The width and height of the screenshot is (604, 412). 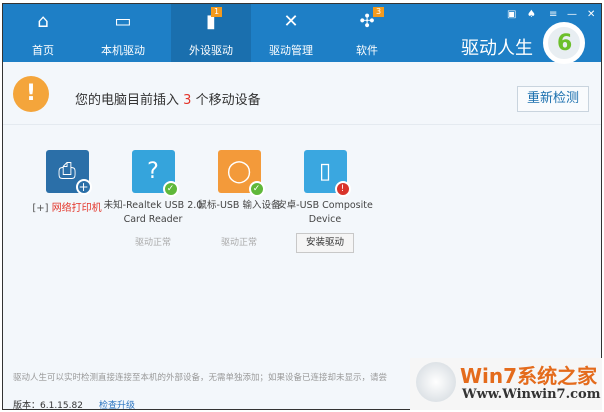 I want to click on tab-software: ✣ 3 软件, so click(x=367, y=33).